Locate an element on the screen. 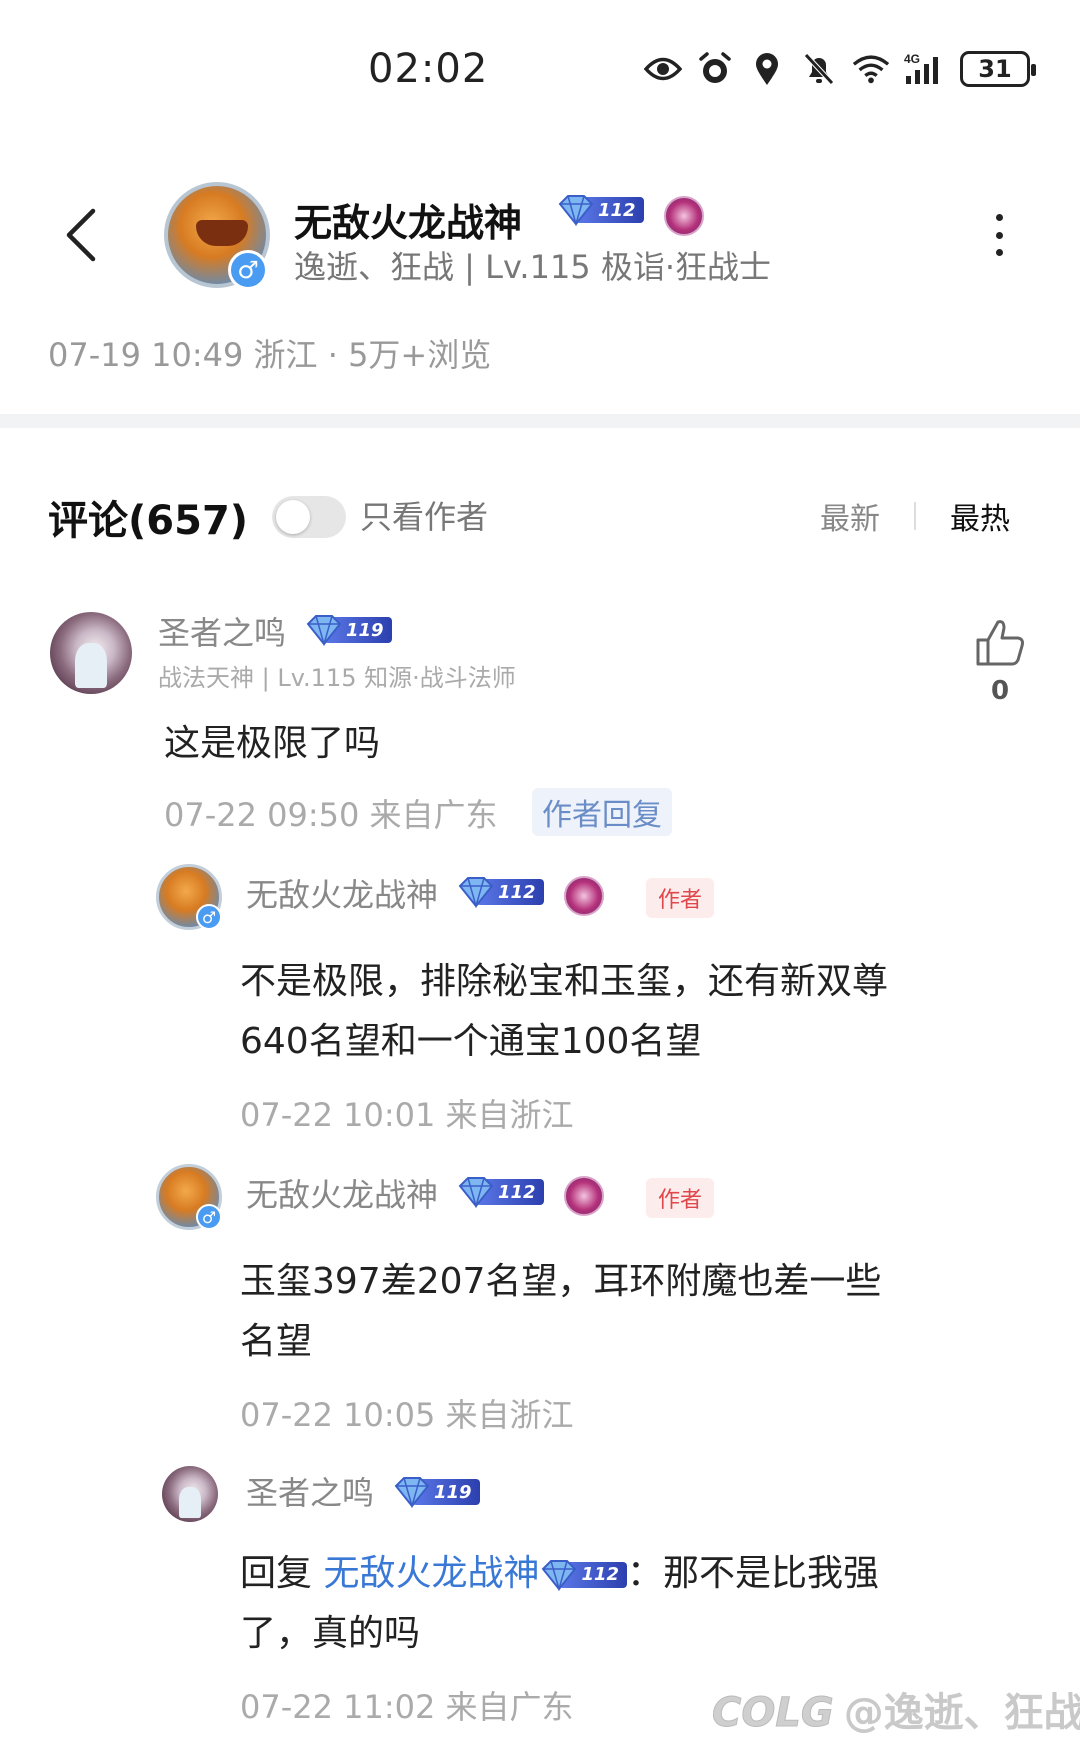 This screenshot has width=1080, height=1749. reply-meta: 07-22 11:02 来自广东 is located at coordinates (407, 1707).